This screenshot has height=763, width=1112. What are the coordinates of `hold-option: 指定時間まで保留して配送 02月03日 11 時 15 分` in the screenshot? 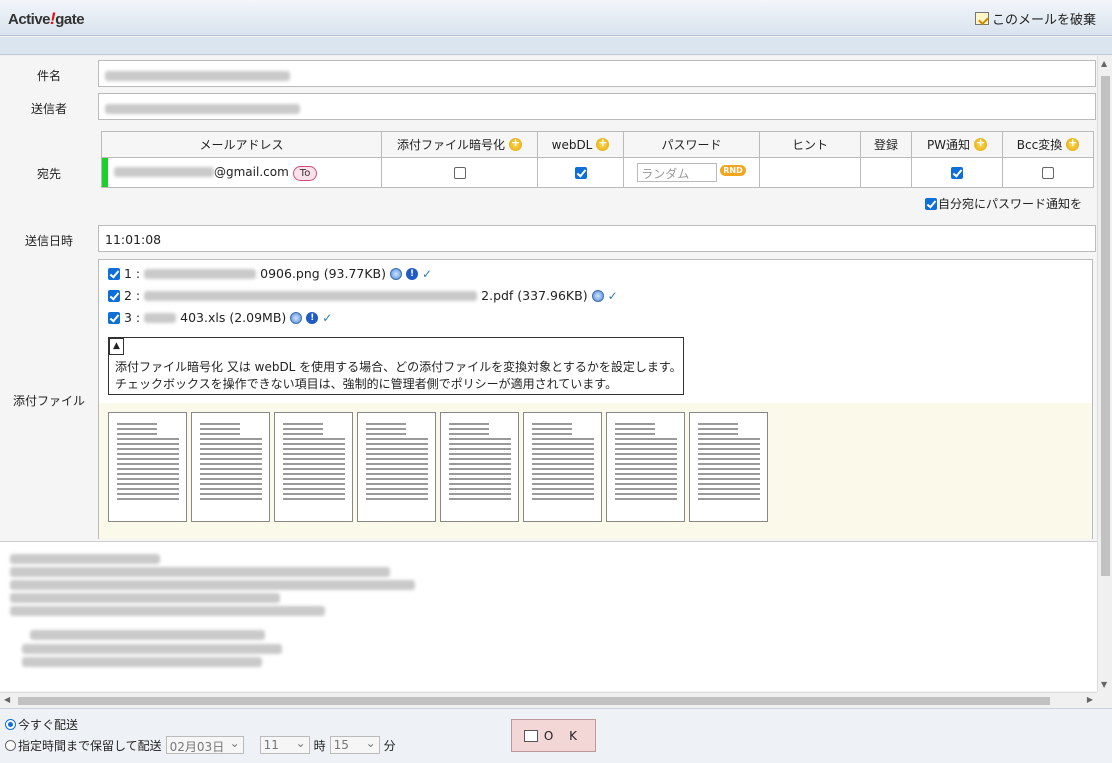 It's located at (200, 745).